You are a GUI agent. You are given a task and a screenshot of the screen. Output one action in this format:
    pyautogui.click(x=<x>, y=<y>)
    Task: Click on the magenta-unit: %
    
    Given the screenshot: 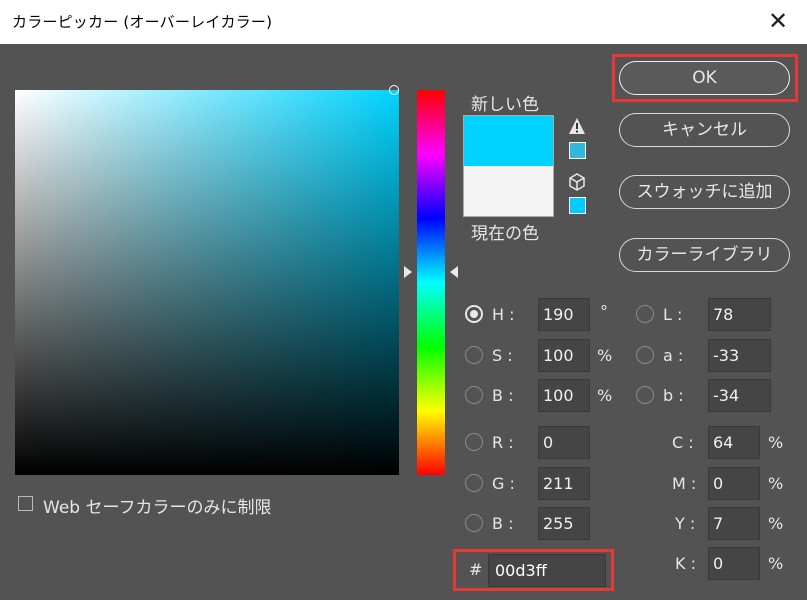 What is the action you would take?
    pyautogui.click(x=776, y=483)
    